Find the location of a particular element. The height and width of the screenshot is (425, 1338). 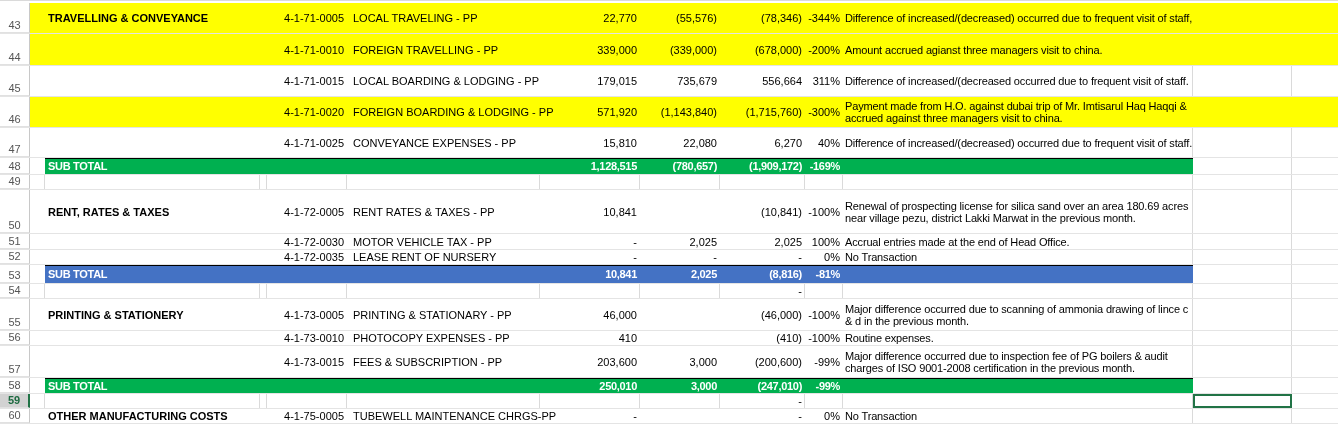

row-number: 53 is located at coordinates (15, 274).